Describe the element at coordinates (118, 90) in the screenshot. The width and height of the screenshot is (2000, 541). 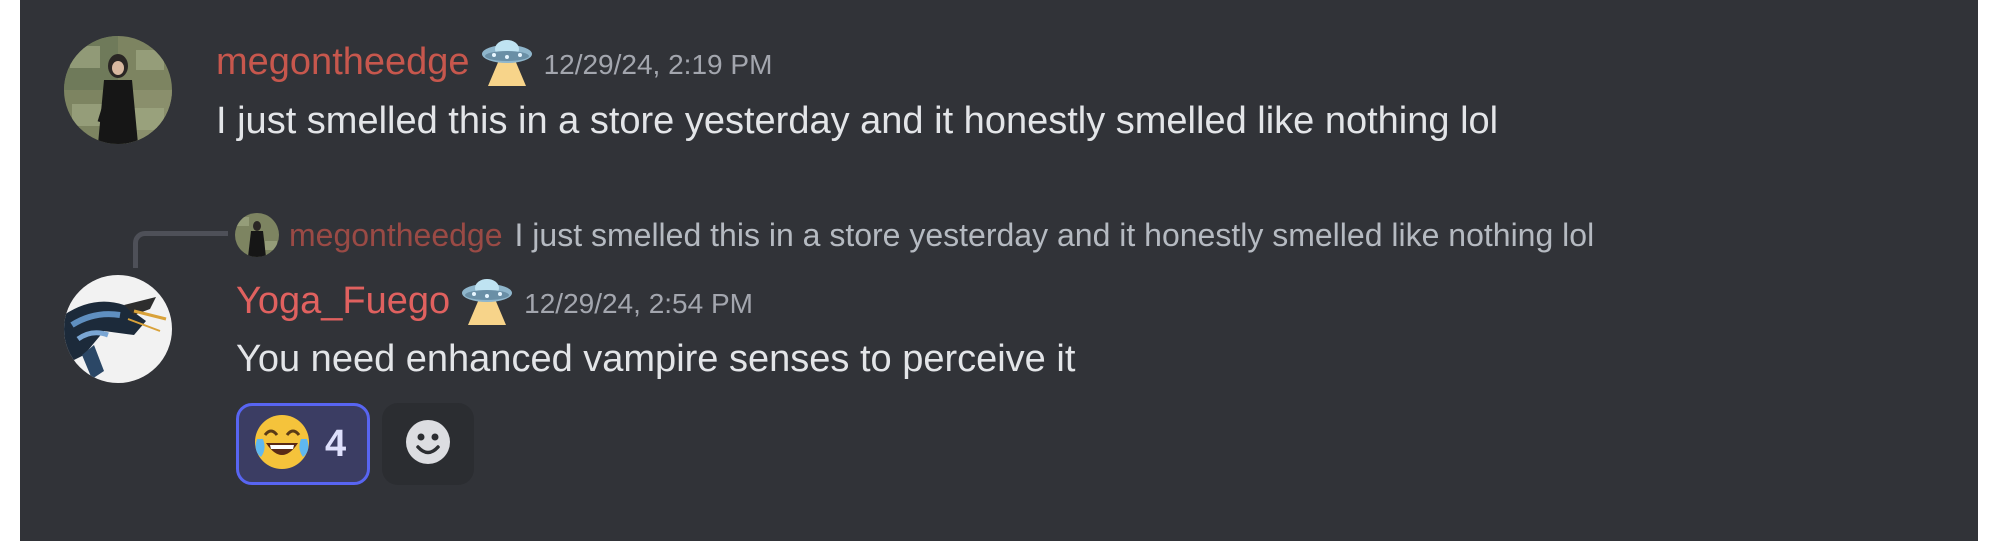
I see `avatar-megontheedge` at that location.